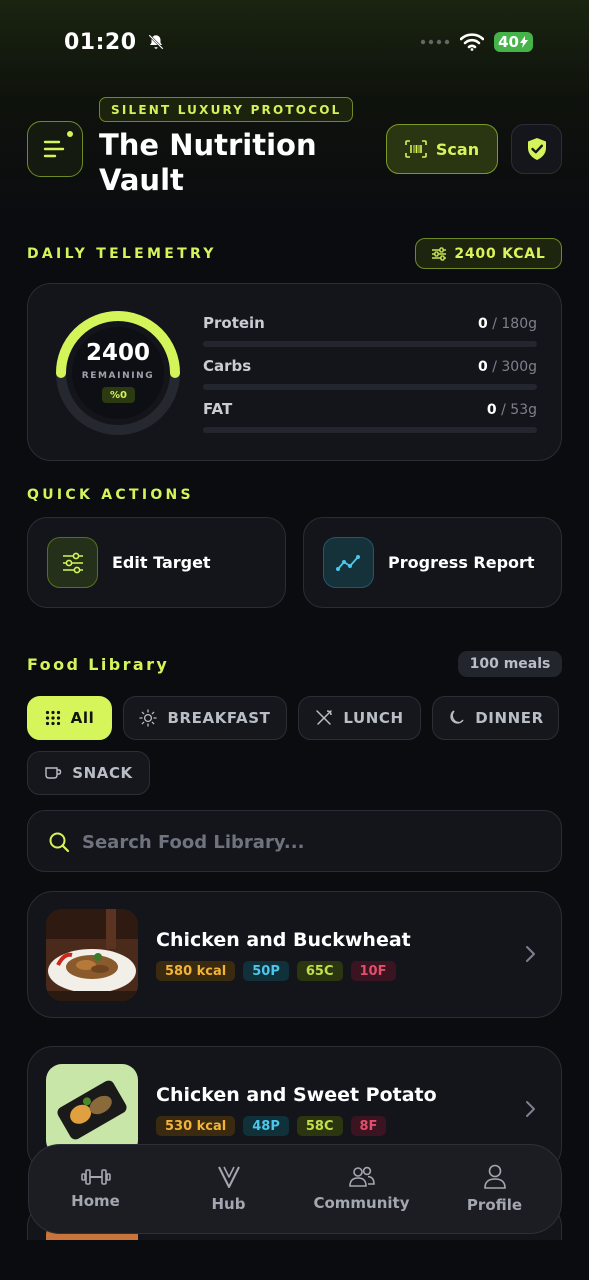  I want to click on grid-icon, so click(52, 718).